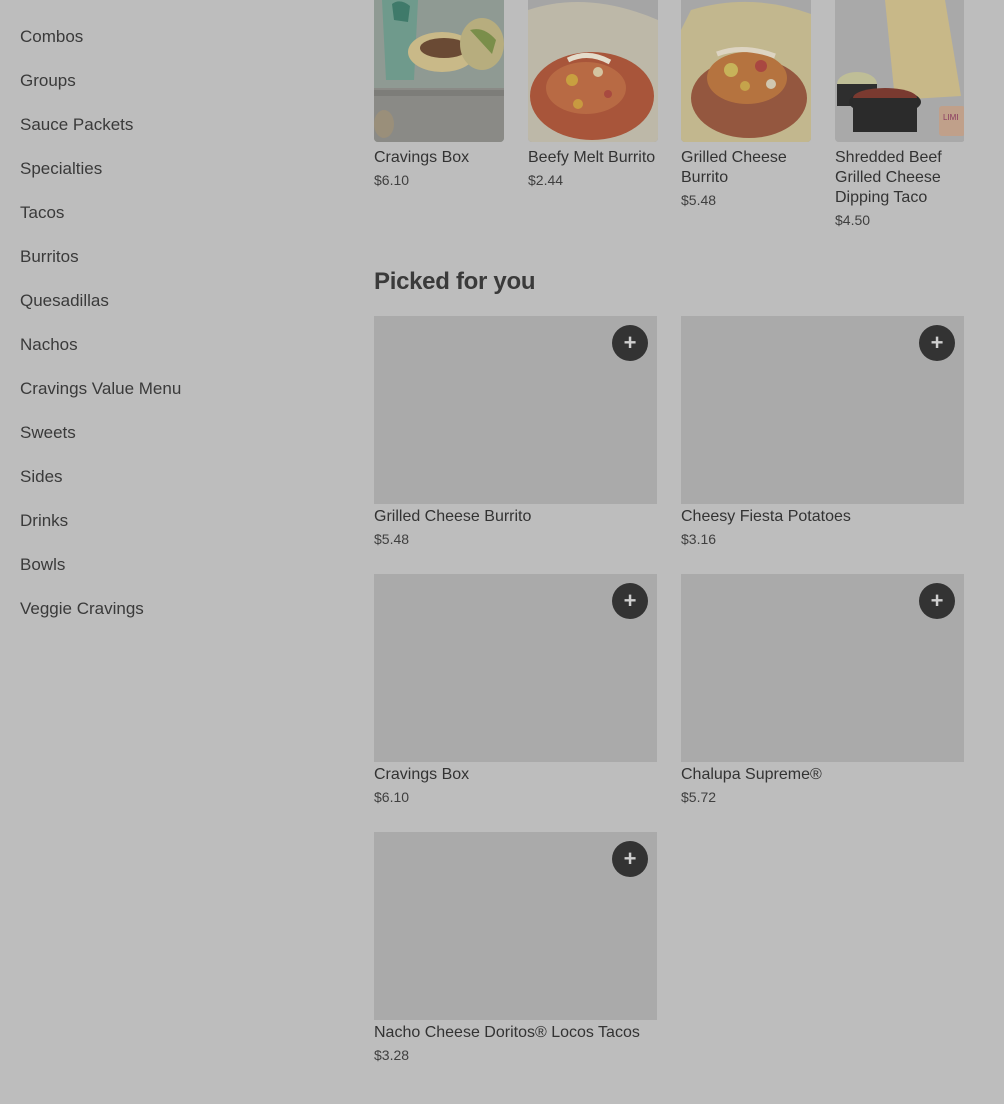  I want to click on menu-item-card: + Grilled Cheese Burrito $5.48, so click(515, 432).